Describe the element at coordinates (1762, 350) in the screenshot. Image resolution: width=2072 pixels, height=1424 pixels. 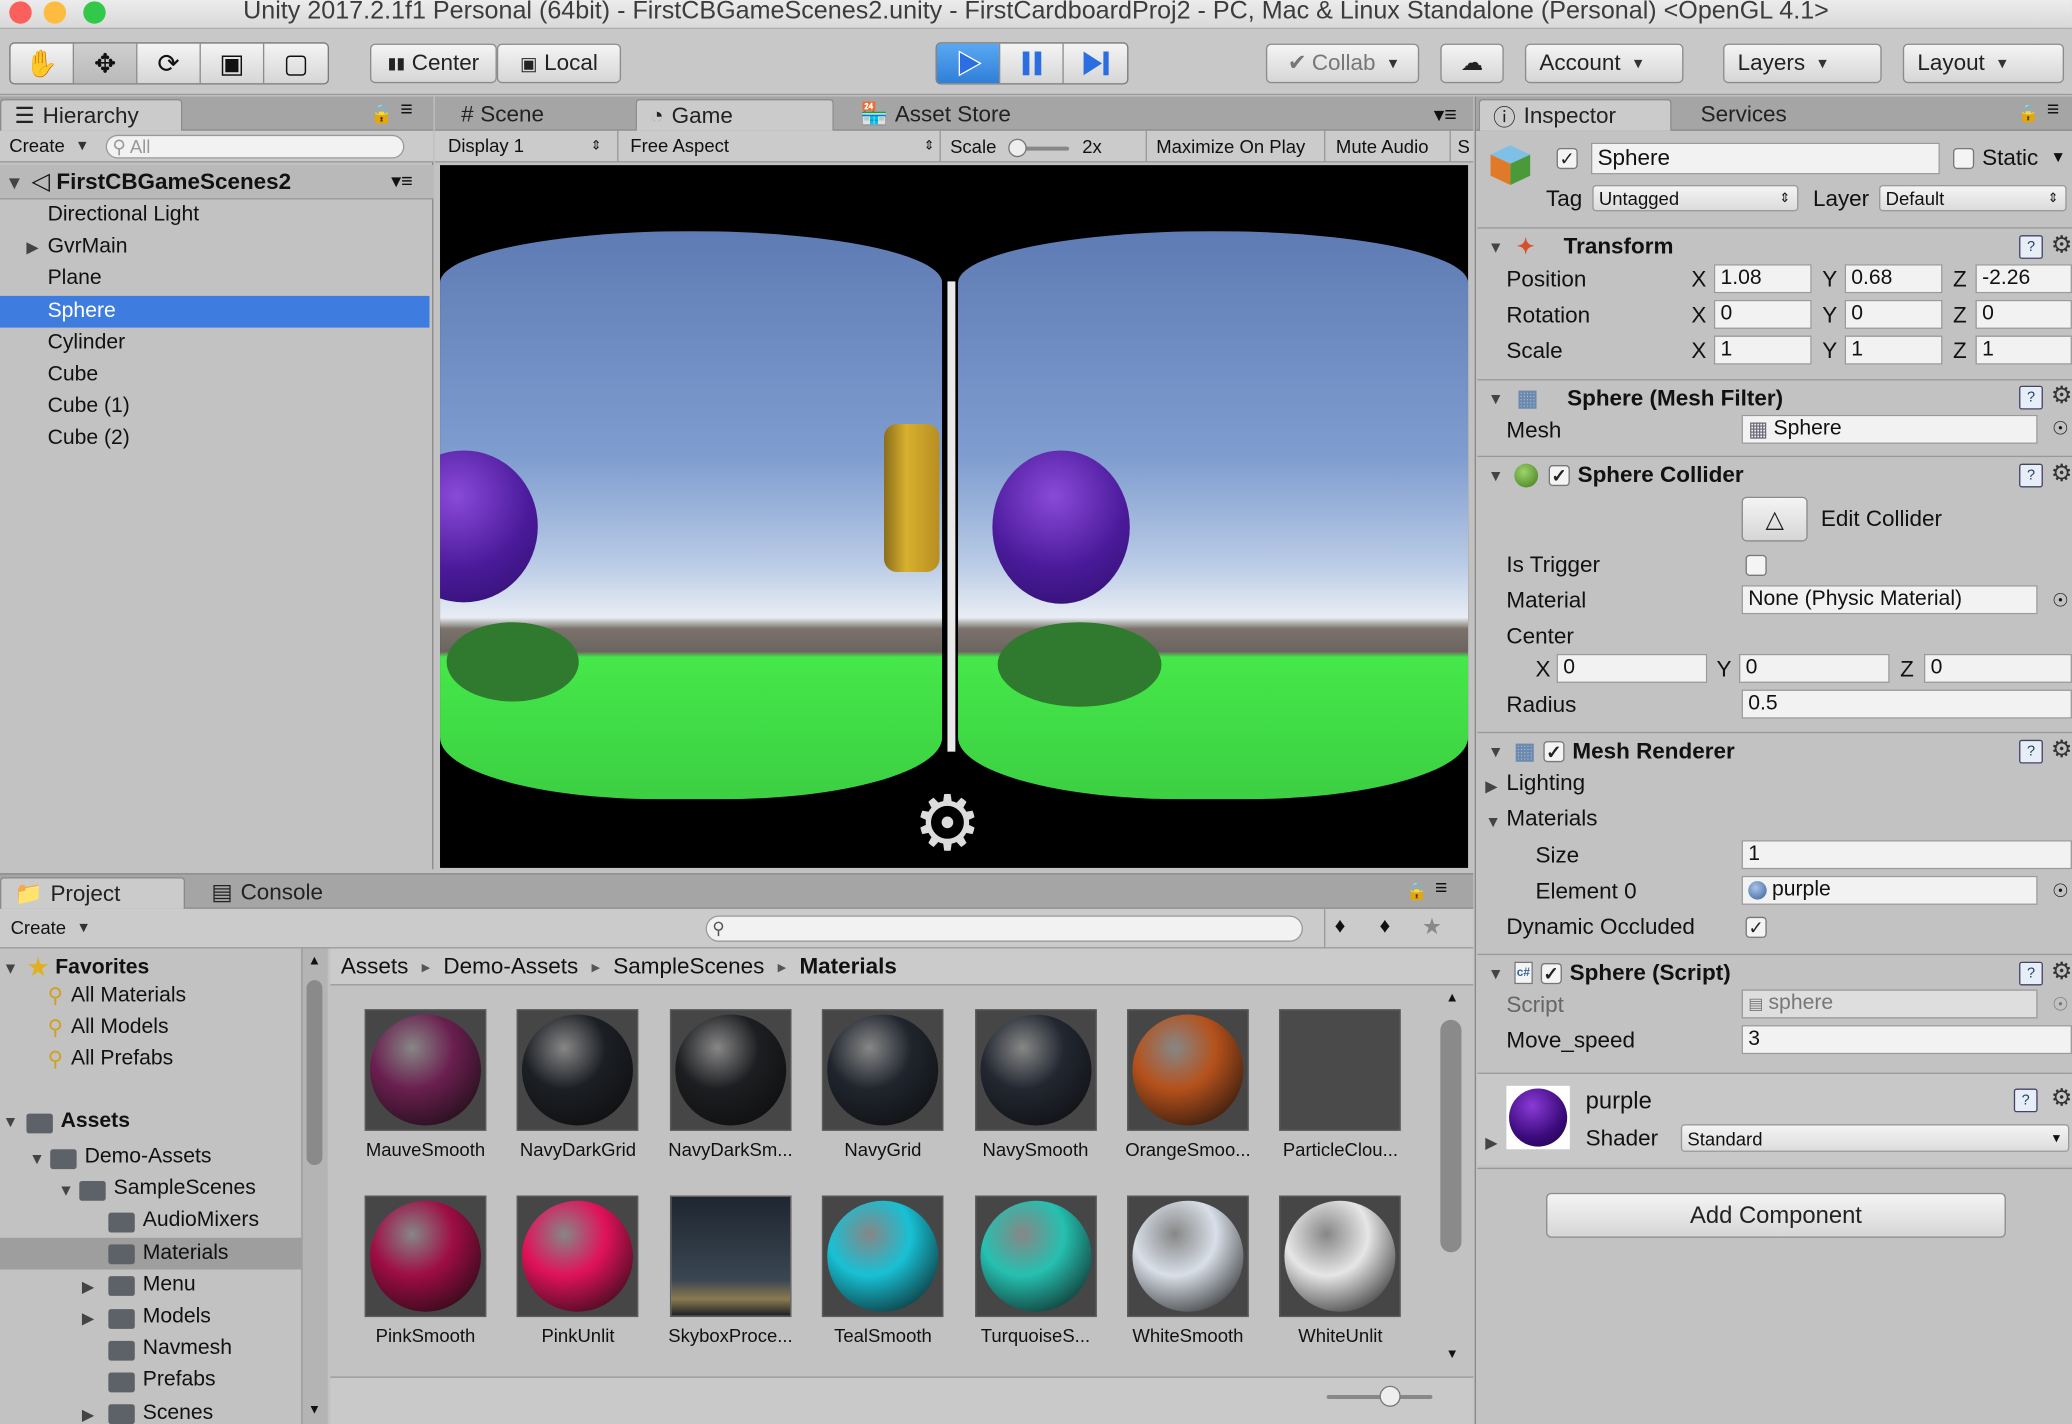
I see `transform-x-input: 1` at that location.